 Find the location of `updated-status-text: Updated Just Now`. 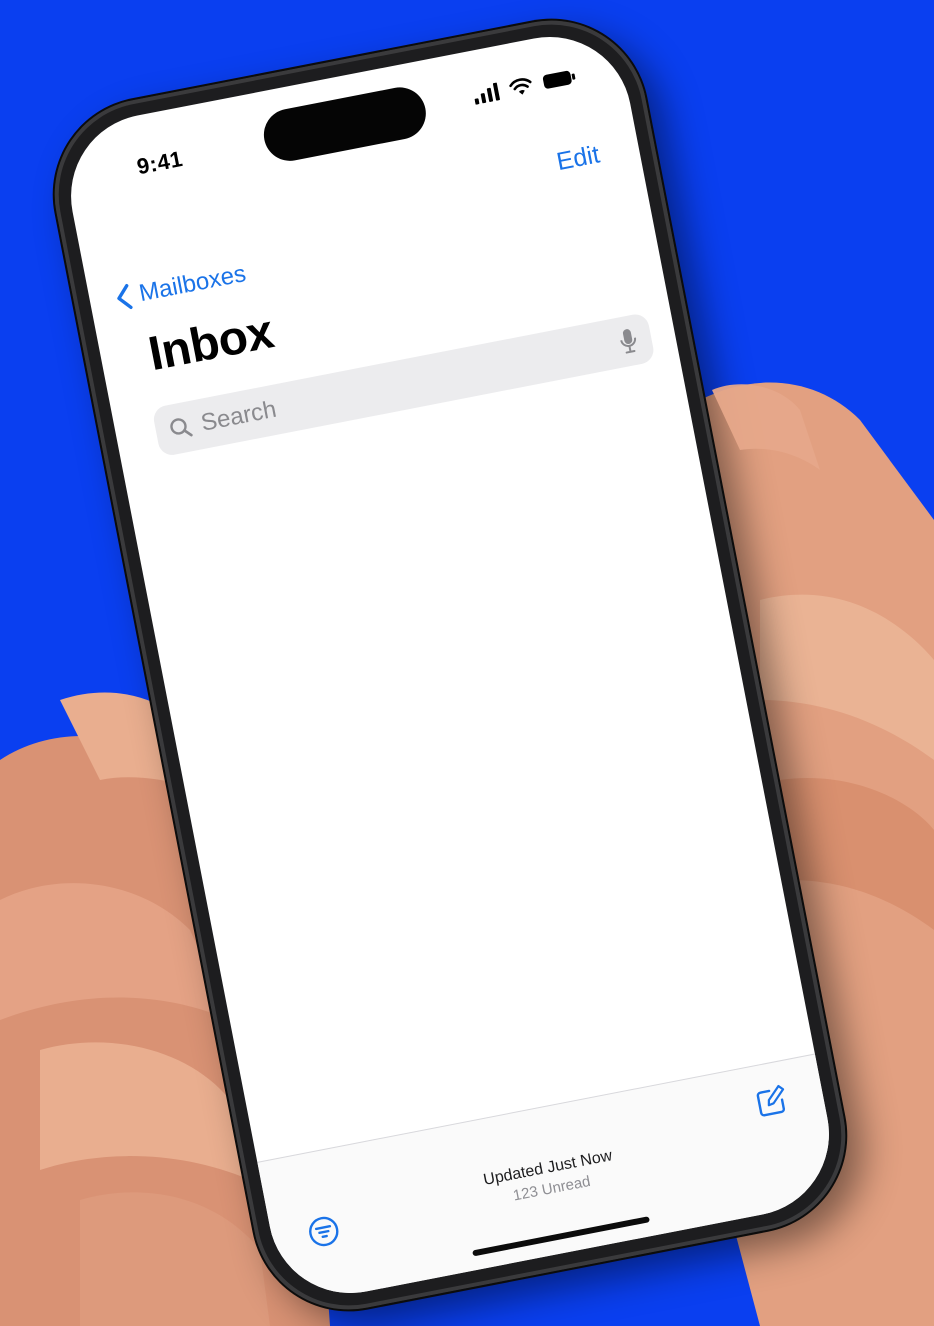

updated-status-text: Updated Just Now is located at coordinates (547, 1168).